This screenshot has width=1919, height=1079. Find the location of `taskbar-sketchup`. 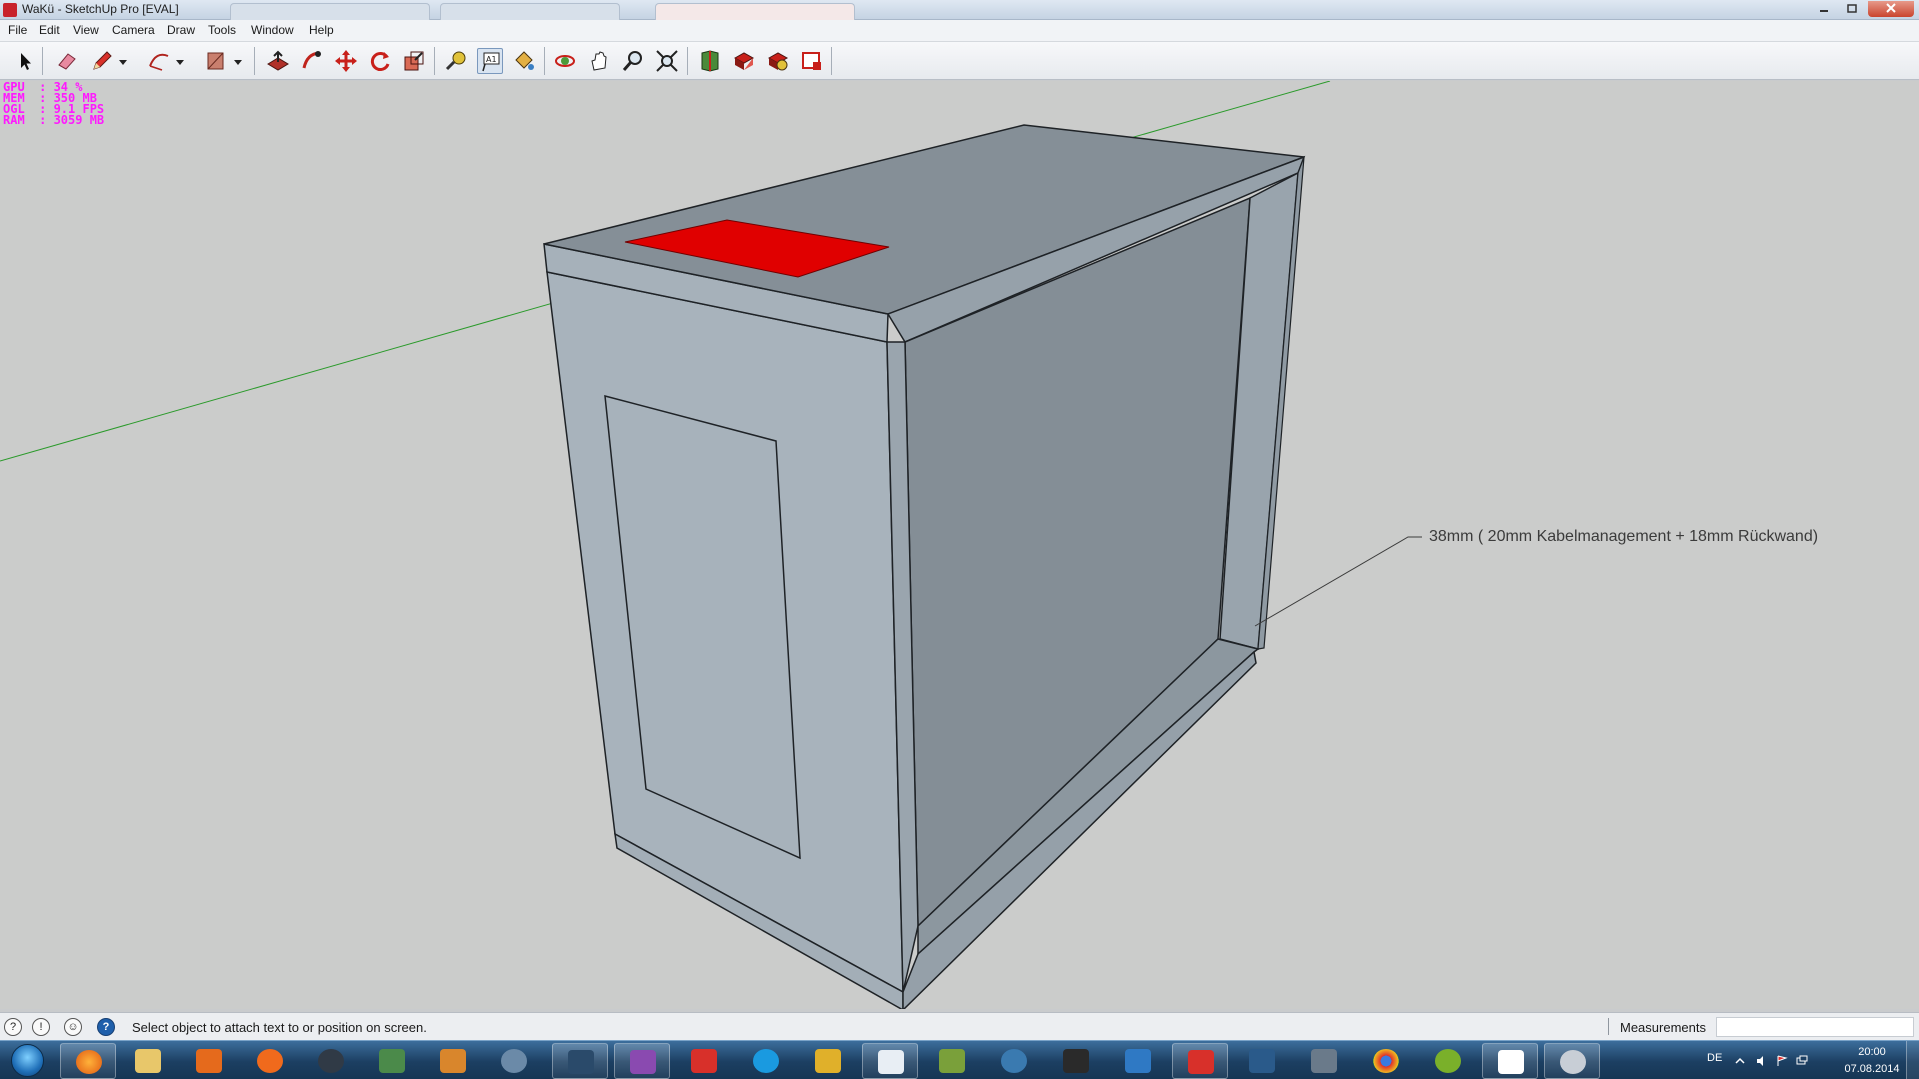

taskbar-sketchup is located at coordinates (1200, 1061).